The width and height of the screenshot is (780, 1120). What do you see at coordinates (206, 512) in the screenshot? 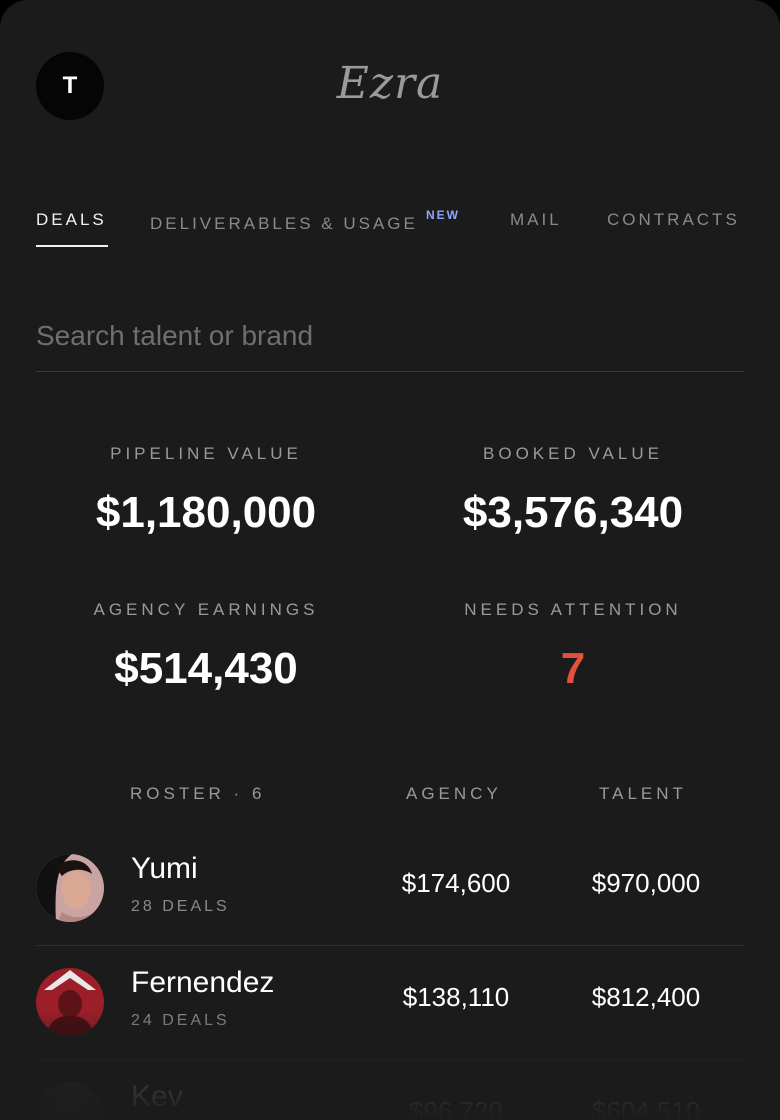
I see `stat-value: $1,180,000` at bounding box center [206, 512].